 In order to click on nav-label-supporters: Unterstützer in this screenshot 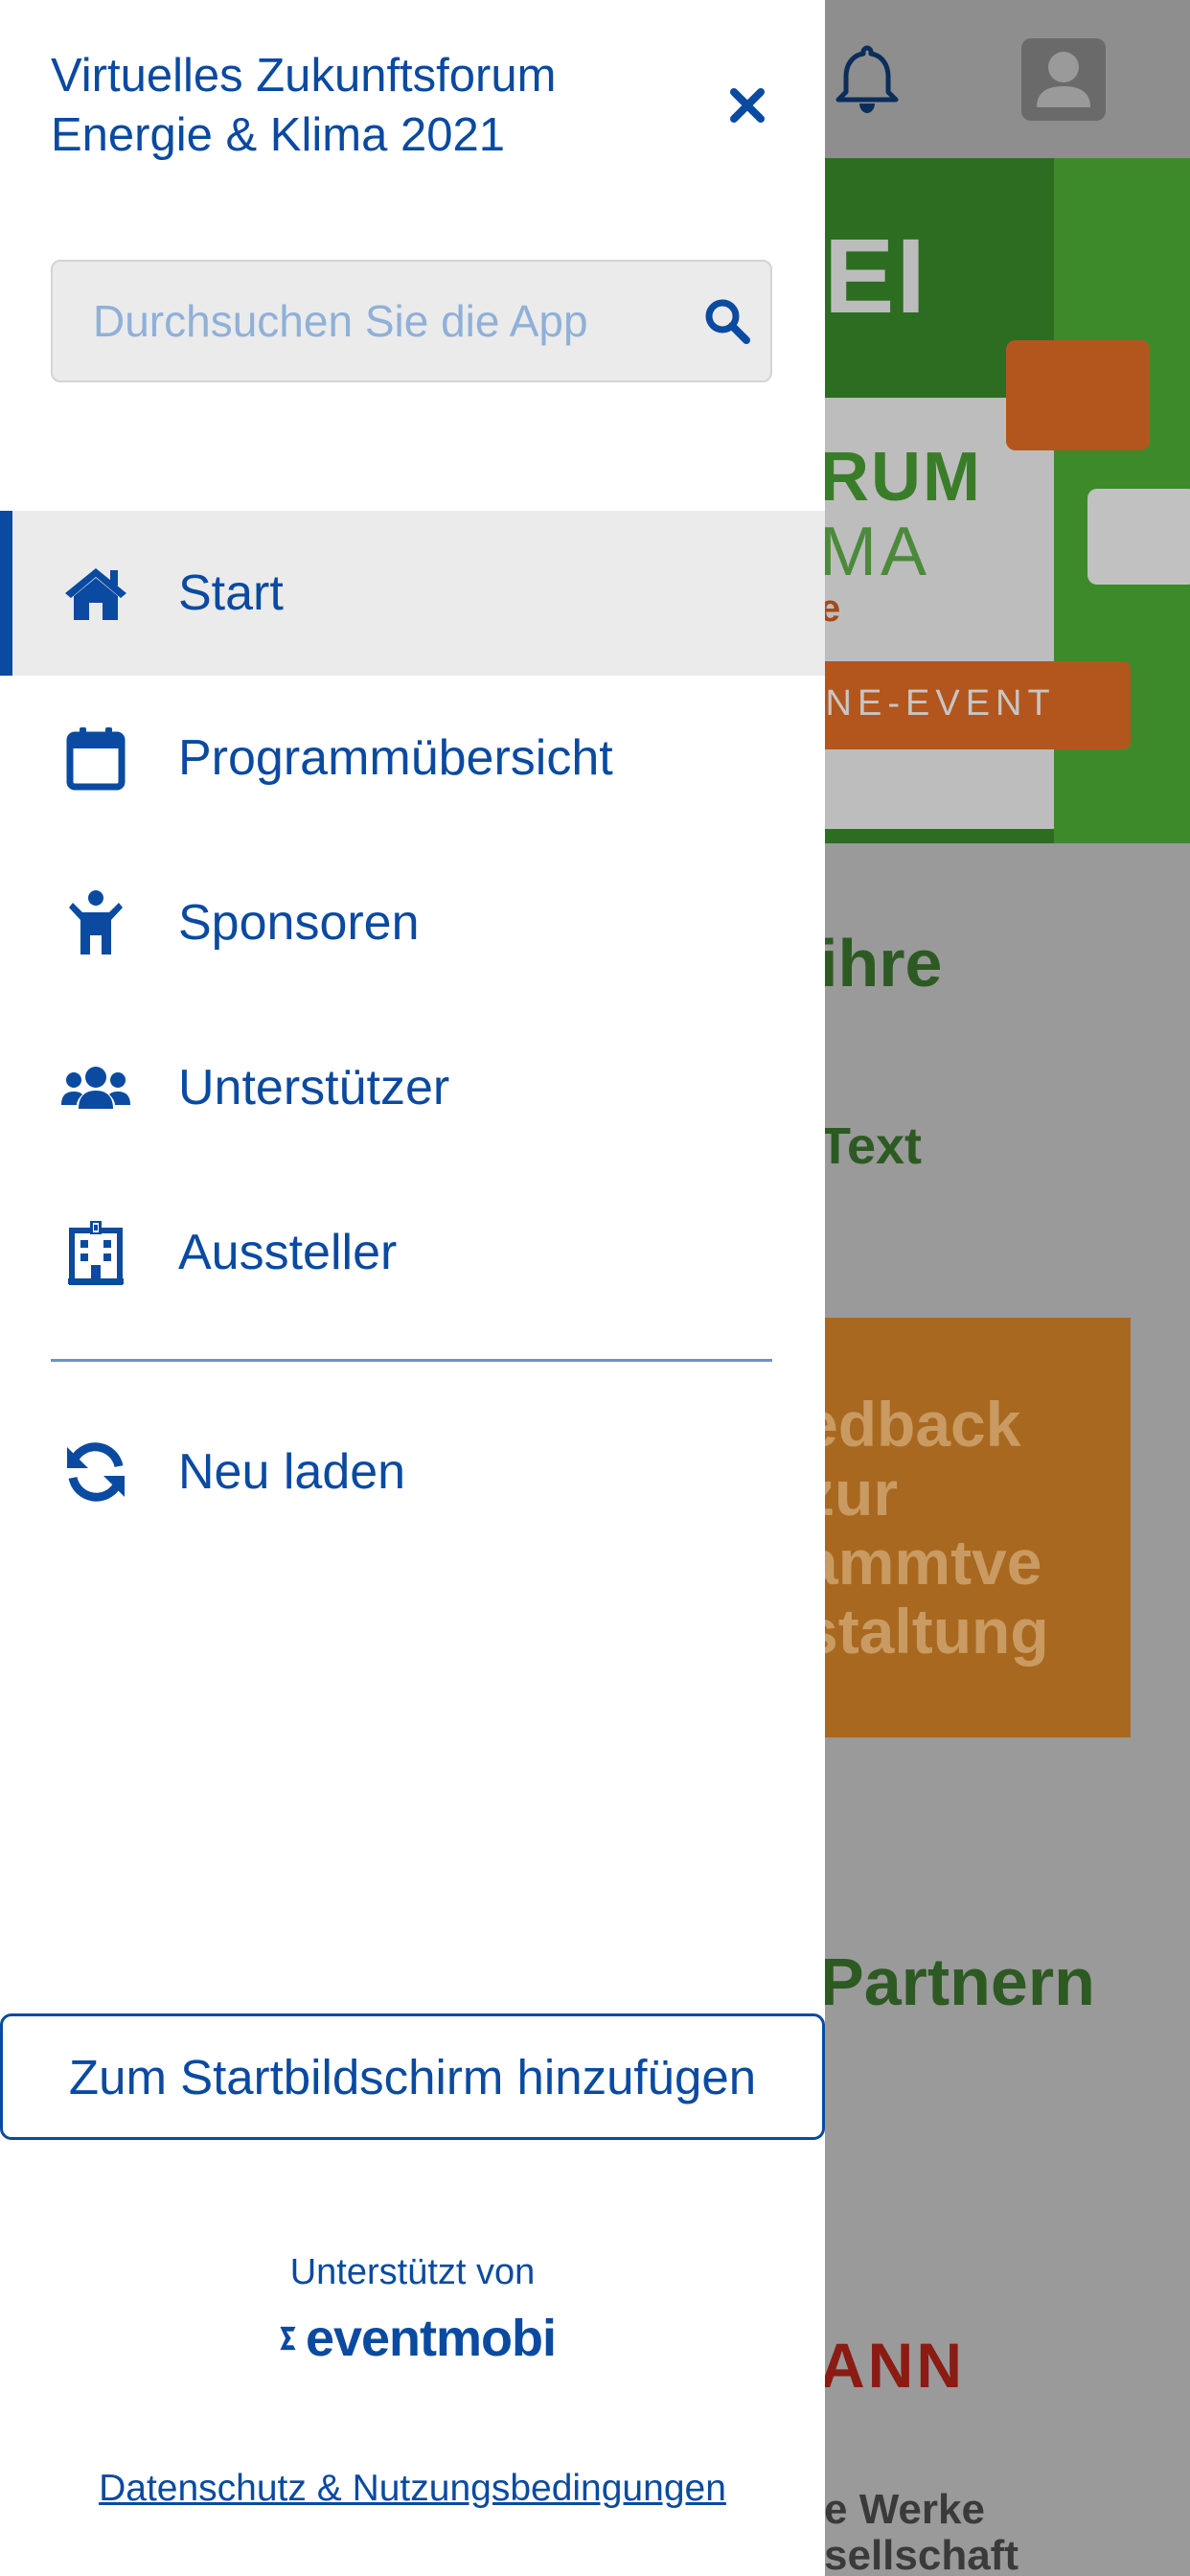, I will do `click(314, 1088)`.